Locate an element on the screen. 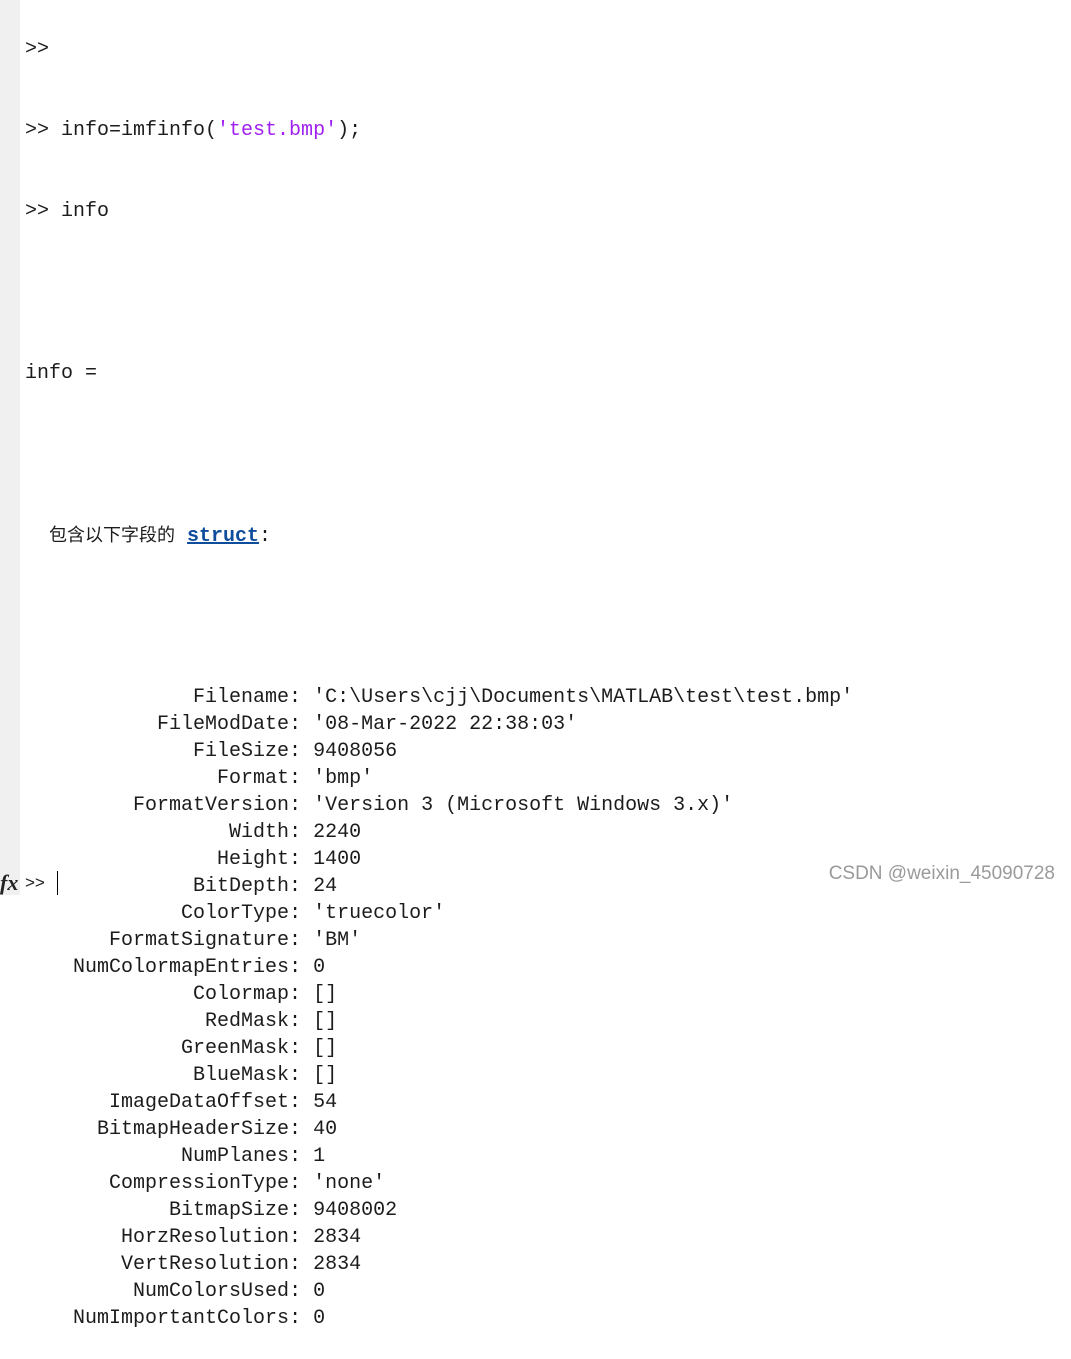 The width and height of the screenshot is (1071, 1359). string-literal: 'test.bmp' is located at coordinates (277, 130).